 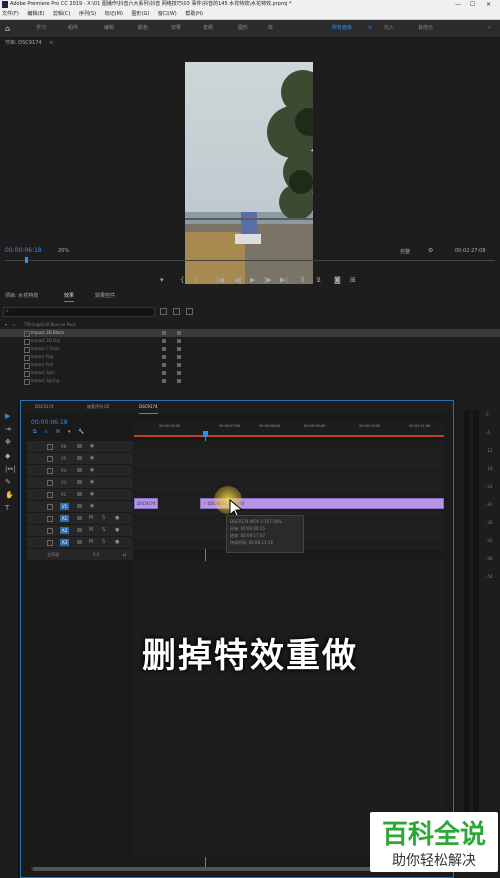 What do you see at coordinates (195, 280) in the screenshot?
I see `mark-out-icon: }` at bounding box center [195, 280].